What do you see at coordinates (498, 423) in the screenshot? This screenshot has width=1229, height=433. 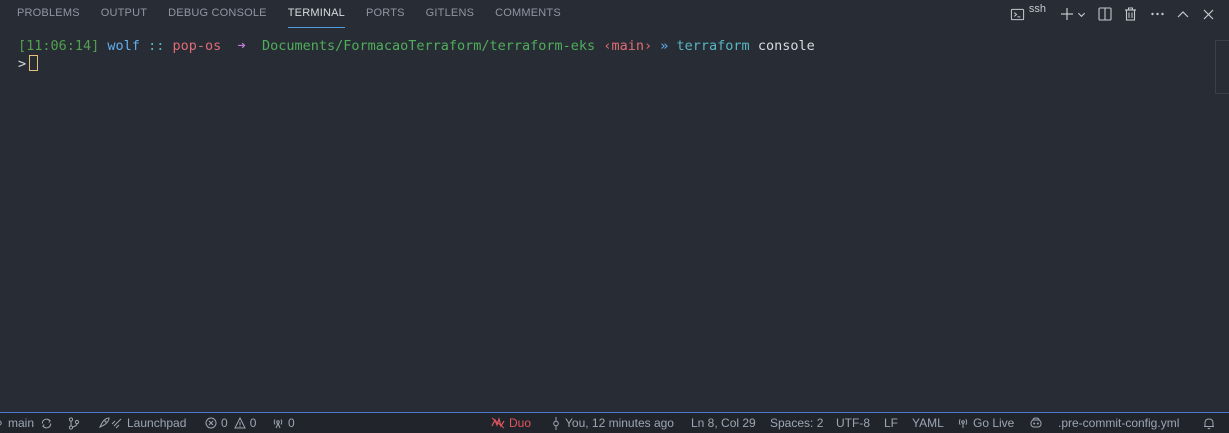 I see `duo-icon` at bounding box center [498, 423].